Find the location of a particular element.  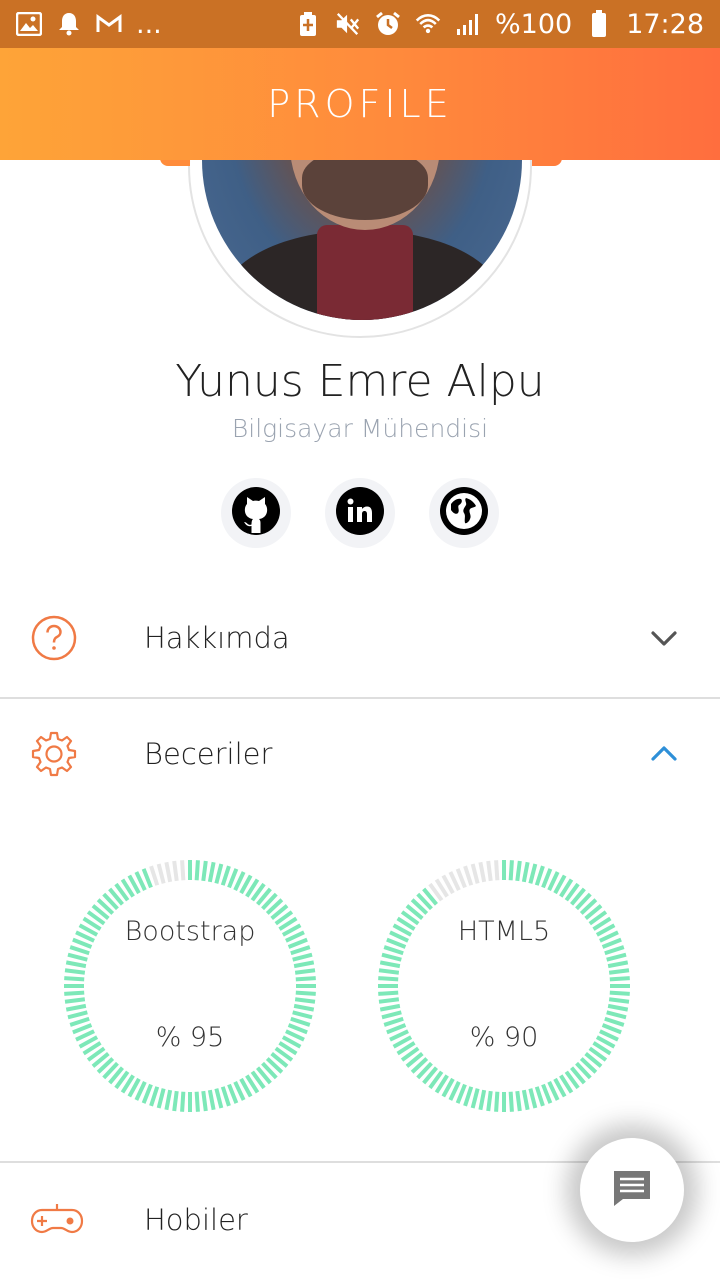

battery-icon is located at coordinates (599, 23).